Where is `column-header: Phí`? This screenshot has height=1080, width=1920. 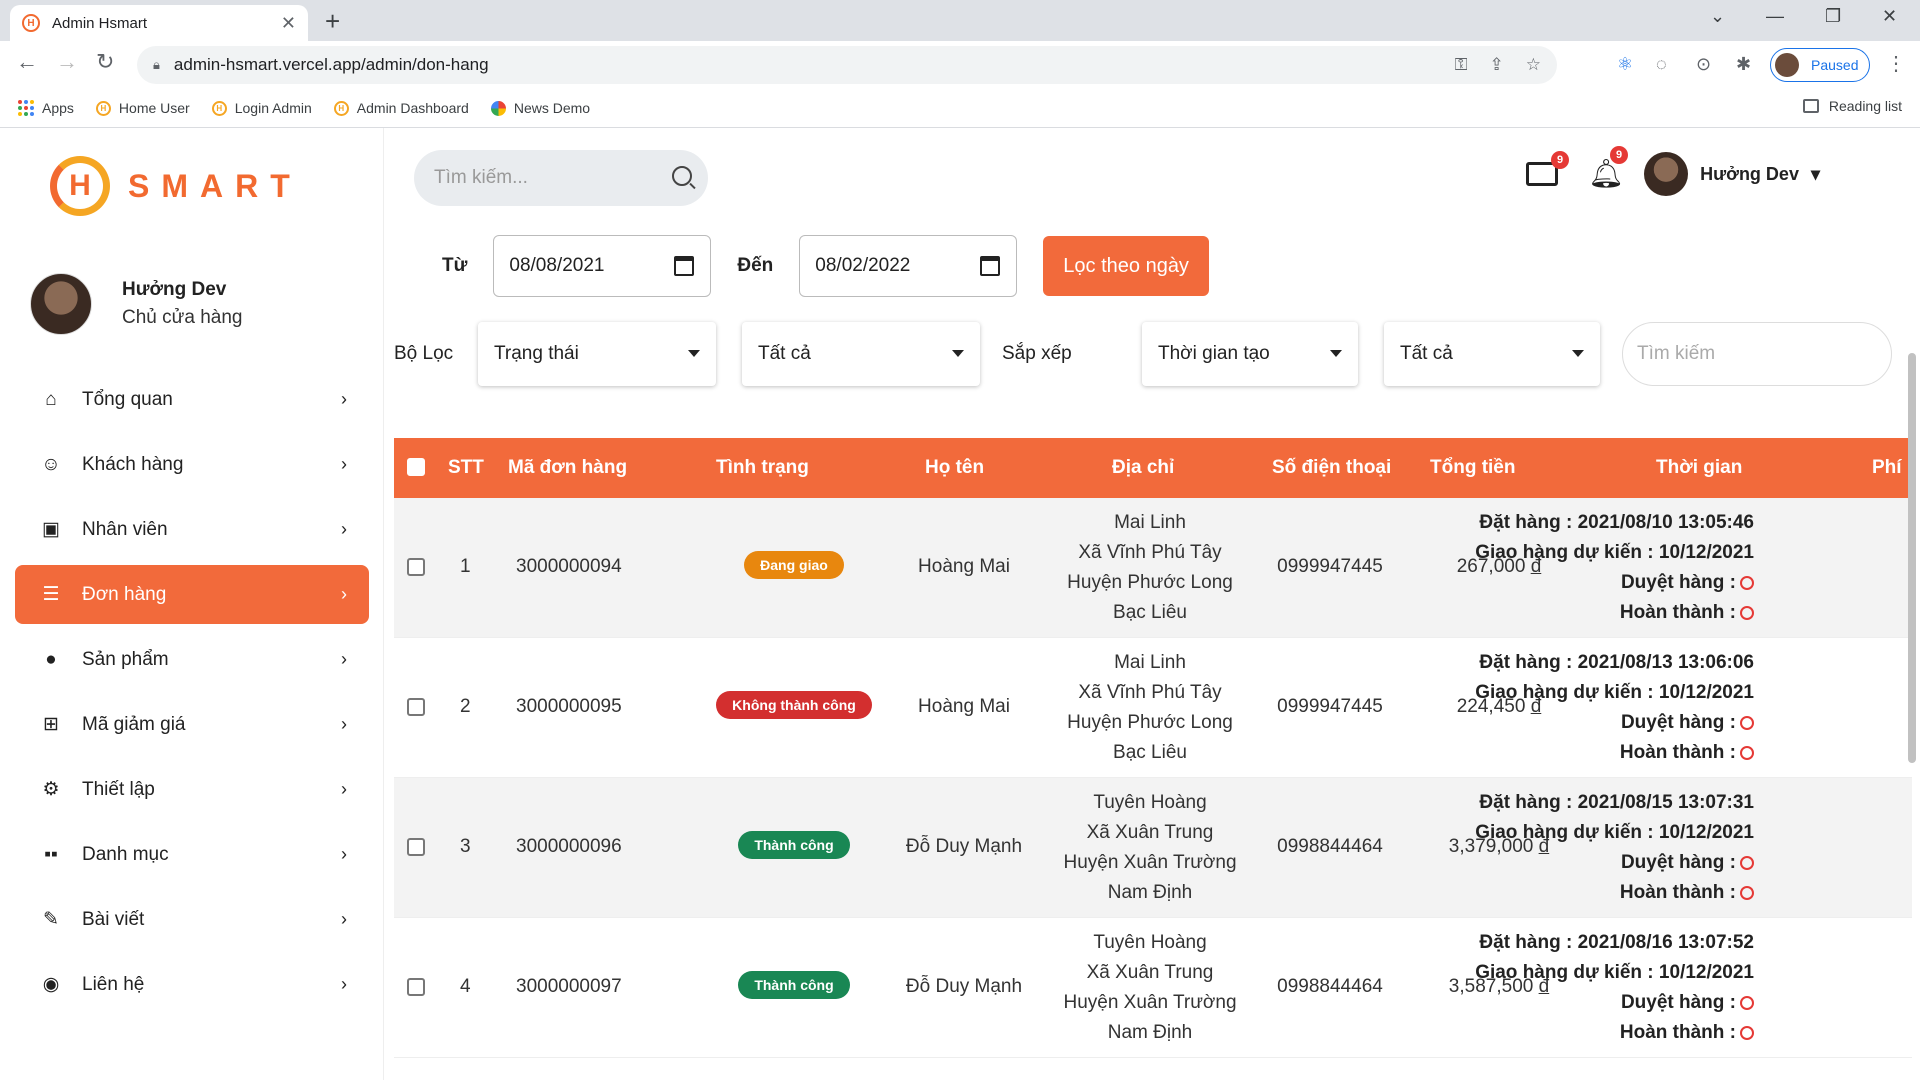
column-header: Phí is located at coordinates (1887, 468).